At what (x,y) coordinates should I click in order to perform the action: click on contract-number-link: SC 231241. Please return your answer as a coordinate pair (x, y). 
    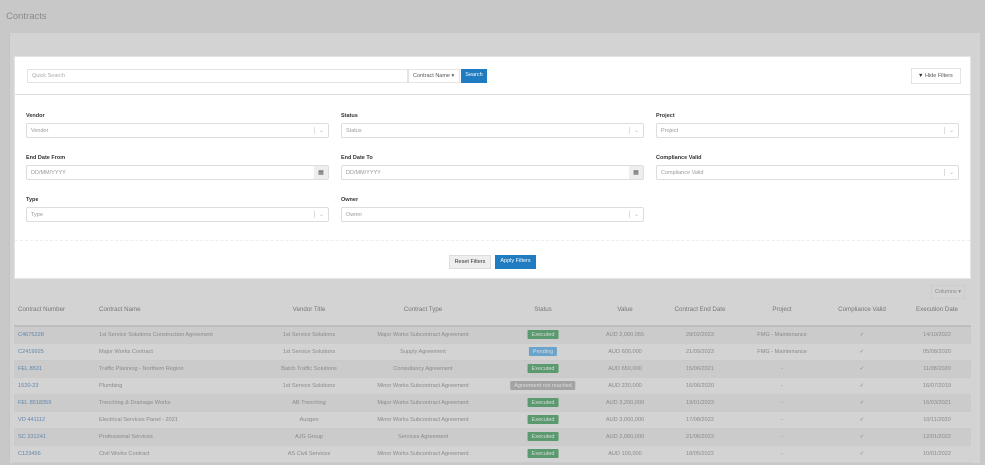
    Looking at the image, I should click on (32, 437).